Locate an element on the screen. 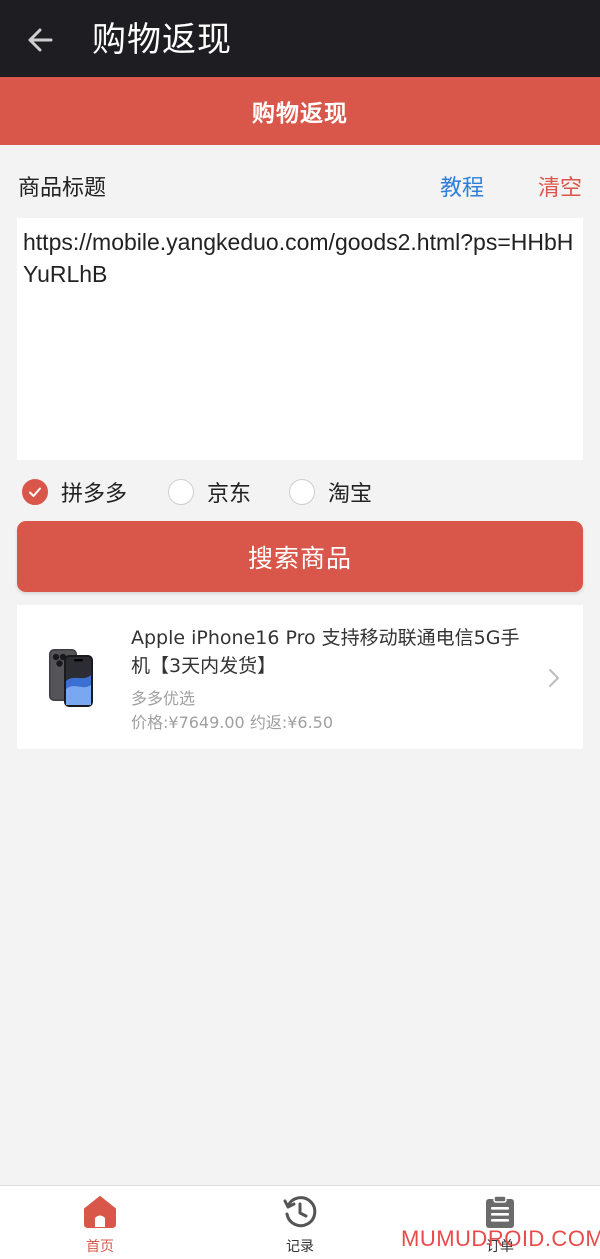 This screenshot has width=600, height=1259. product-title: Apple iPhone16 Pro 支持移动联通电信5G手机【3天内发货】 is located at coordinates (325, 652).